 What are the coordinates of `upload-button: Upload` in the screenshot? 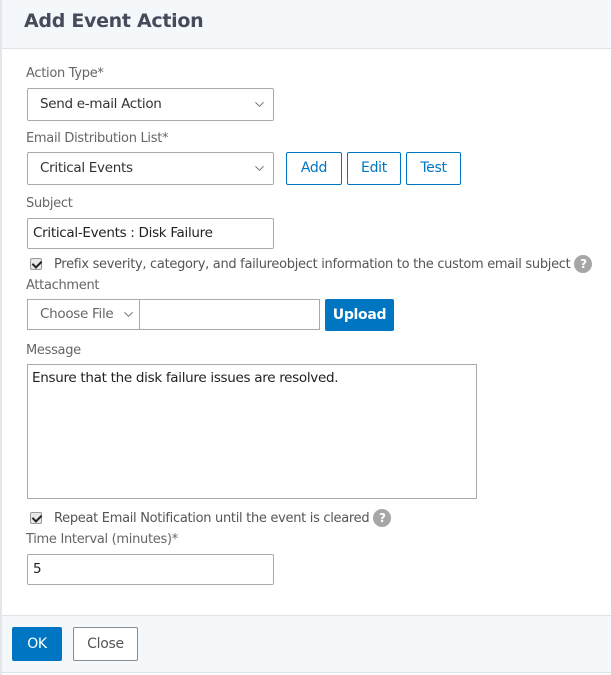 It's located at (359, 315).